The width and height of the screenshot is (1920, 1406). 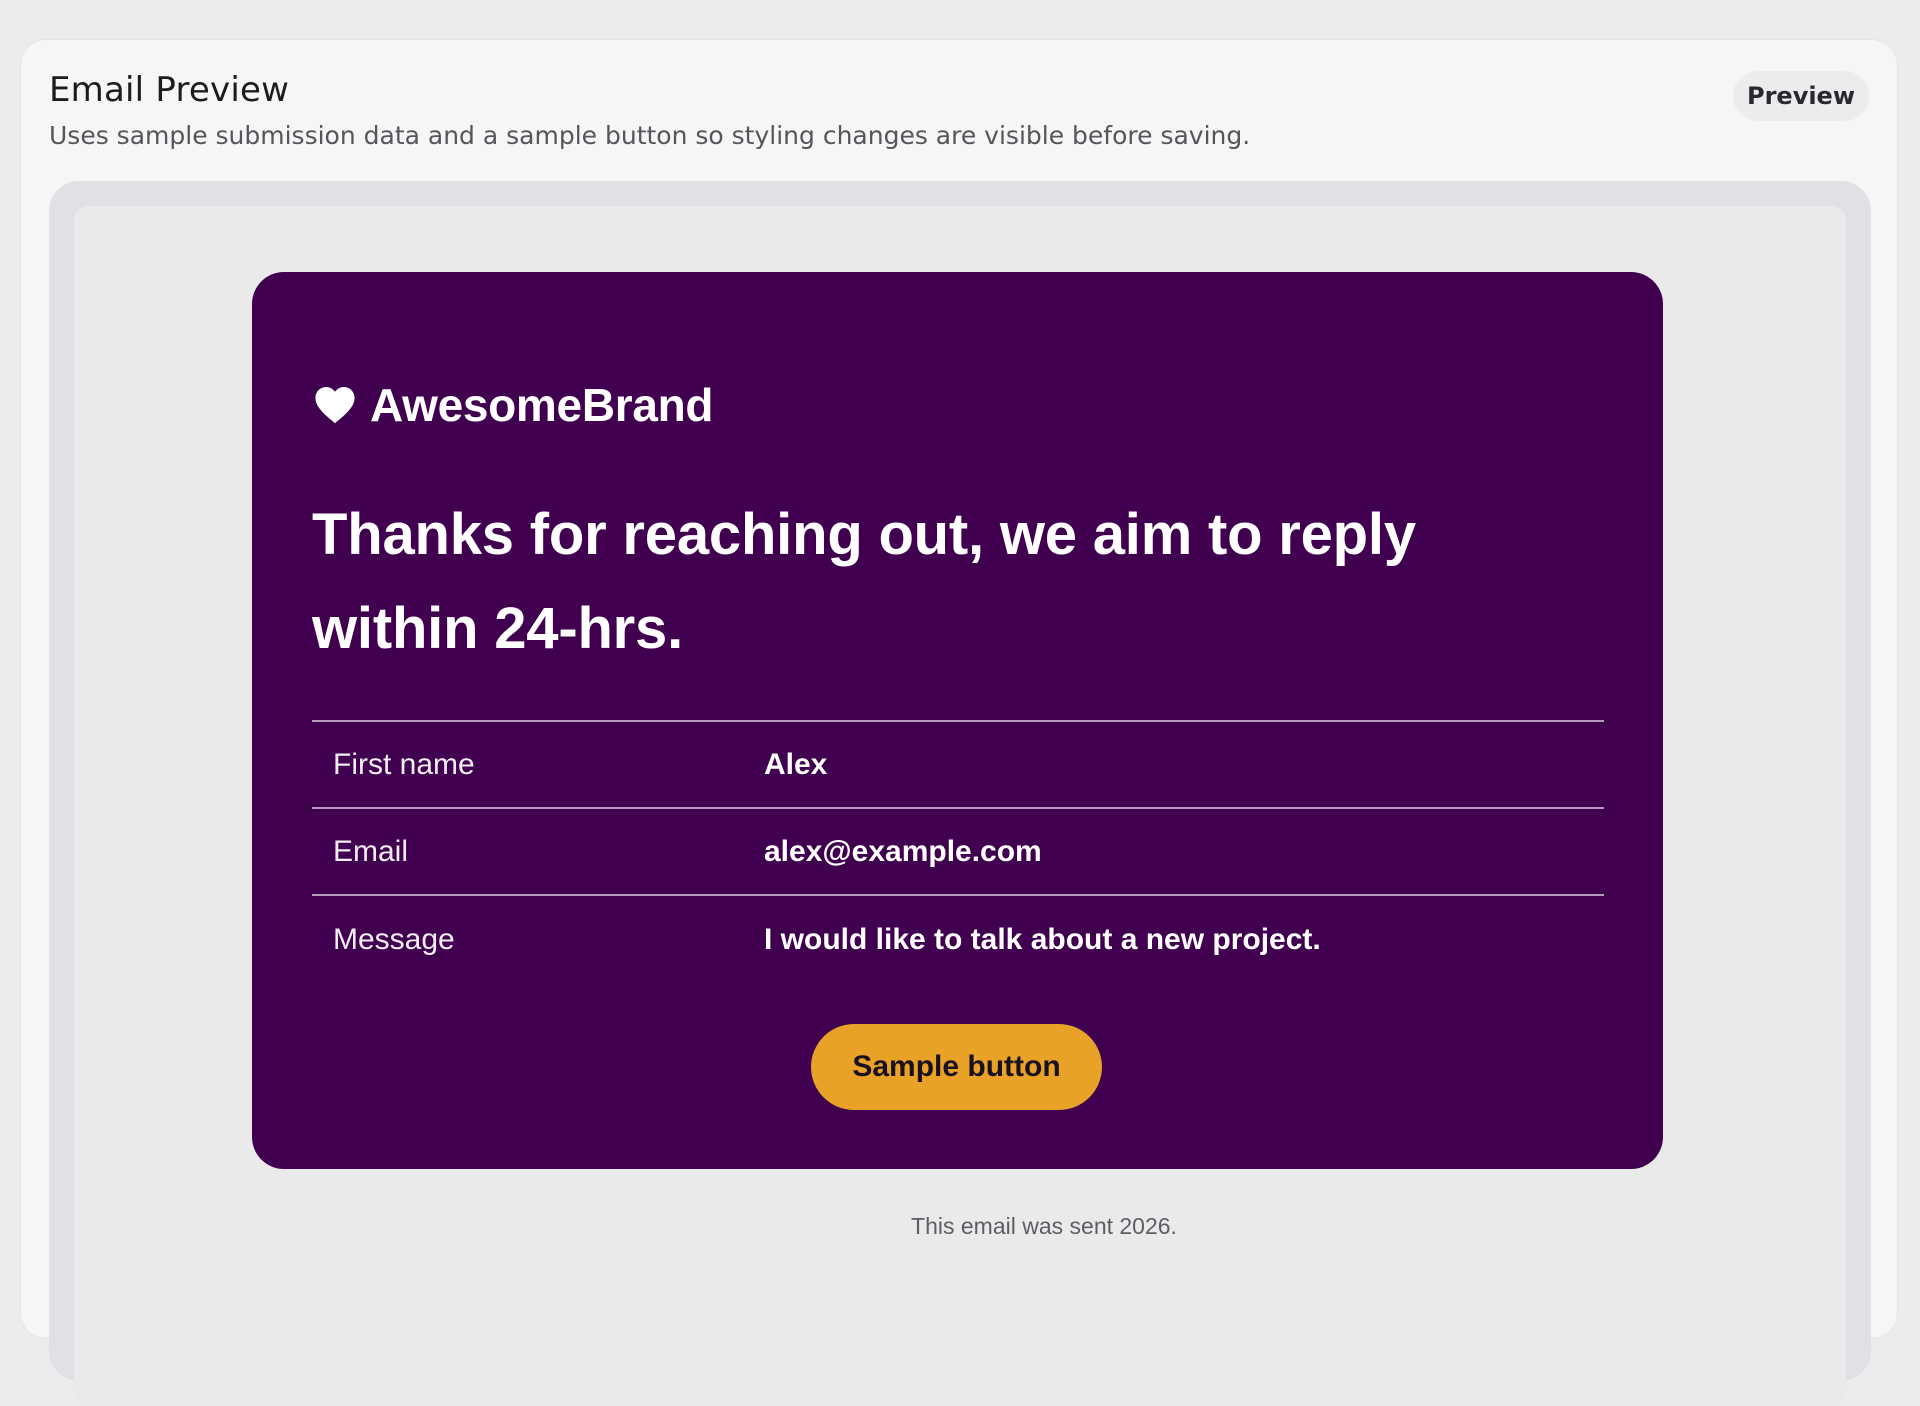 What do you see at coordinates (404, 764) in the screenshot?
I see `field-label: First name` at bounding box center [404, 764].